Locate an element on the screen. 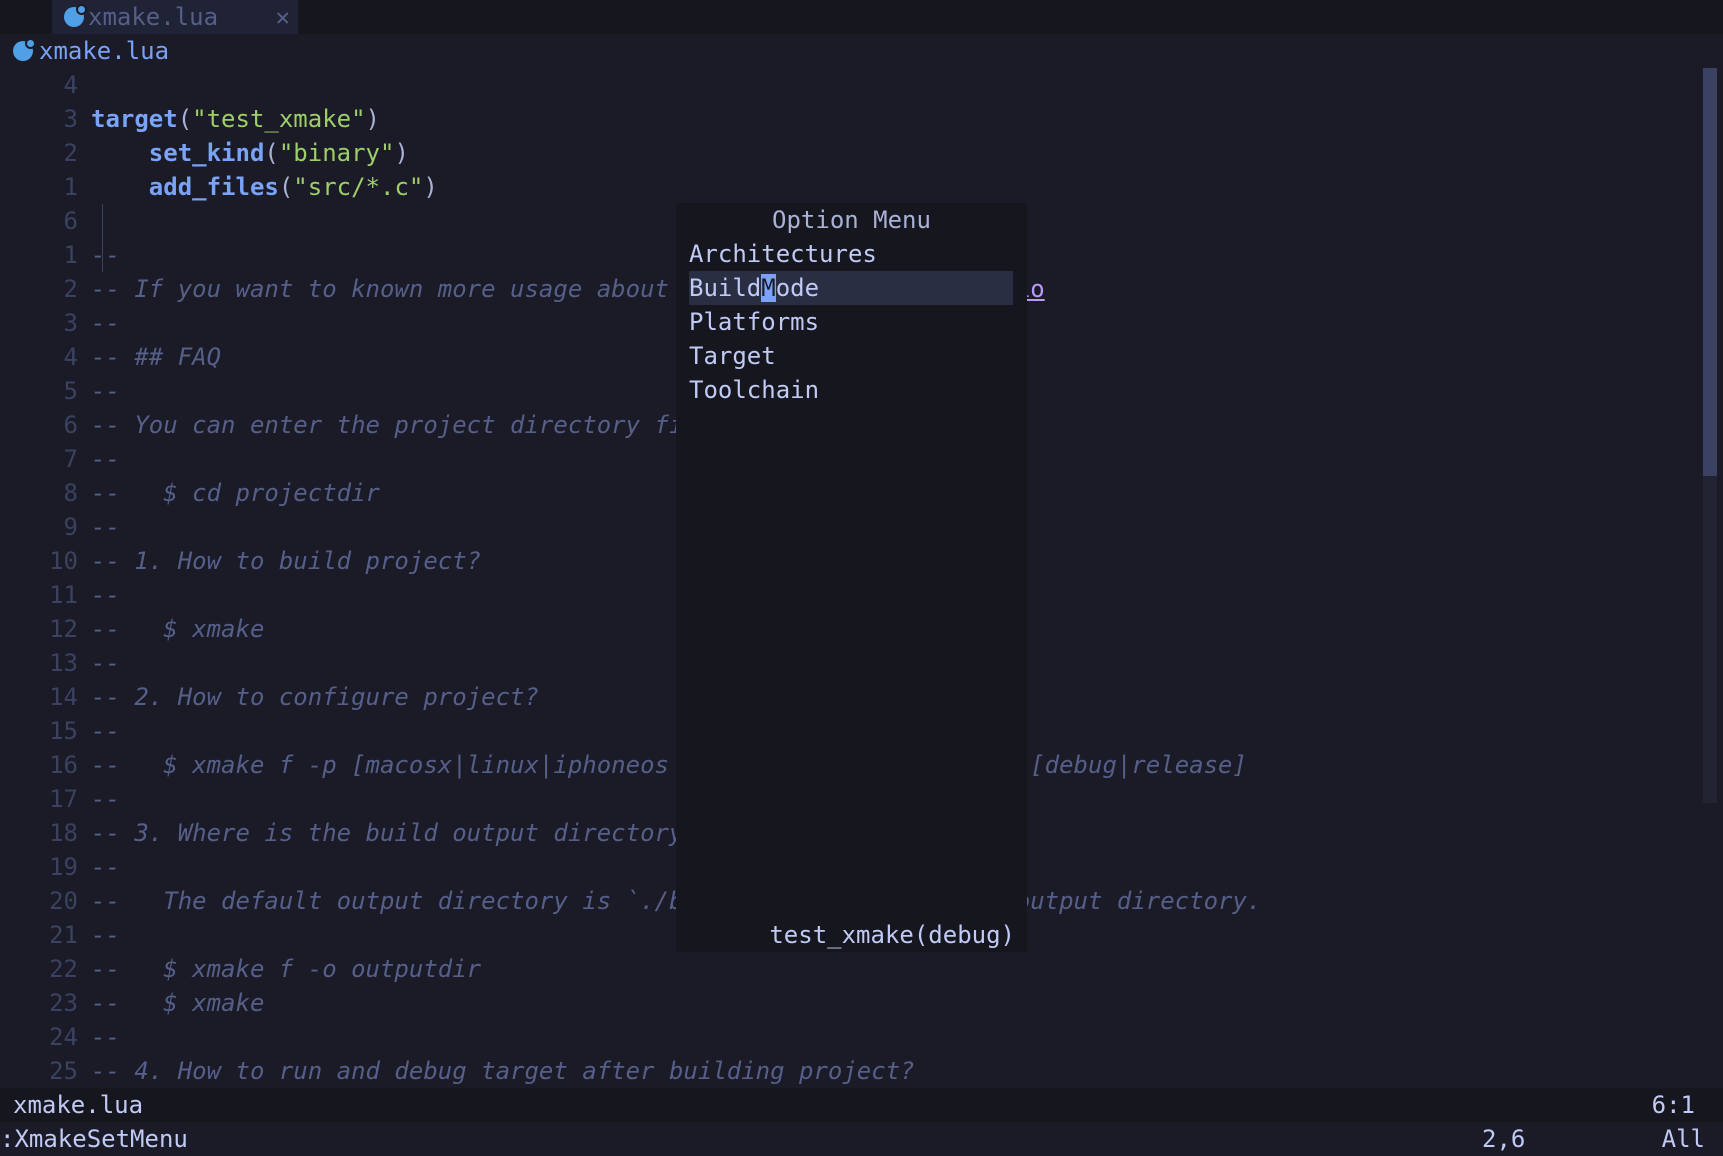  code-line: 22 -- $ xmake f -o outputdir is located at coordinates (850, 969).